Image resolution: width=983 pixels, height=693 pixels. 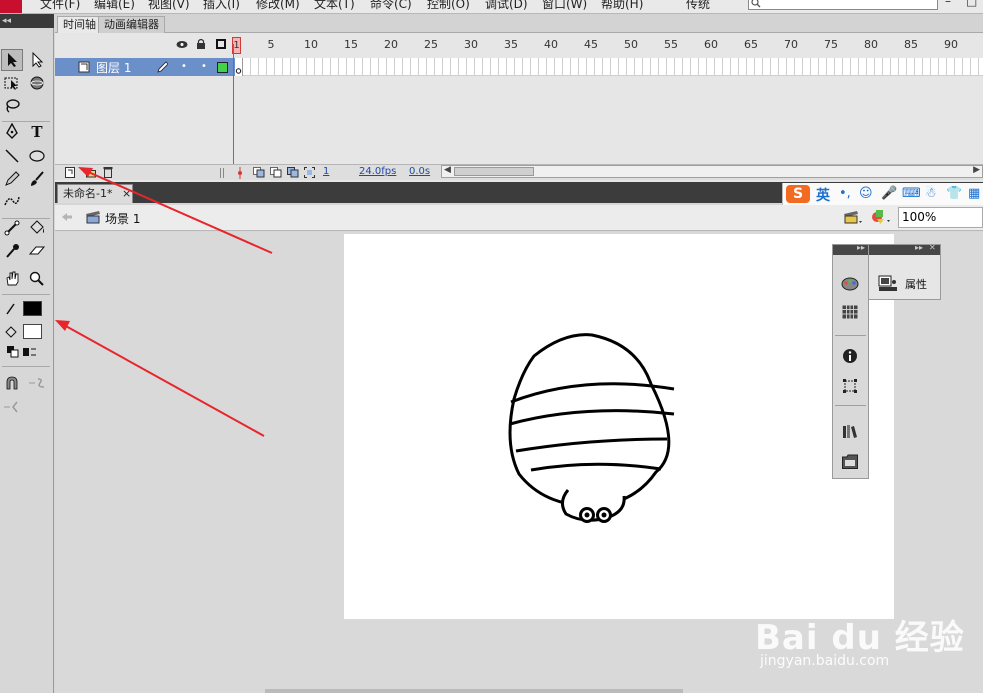 I want to click on annotation-arrow-colors, so click(x=164, y=380).